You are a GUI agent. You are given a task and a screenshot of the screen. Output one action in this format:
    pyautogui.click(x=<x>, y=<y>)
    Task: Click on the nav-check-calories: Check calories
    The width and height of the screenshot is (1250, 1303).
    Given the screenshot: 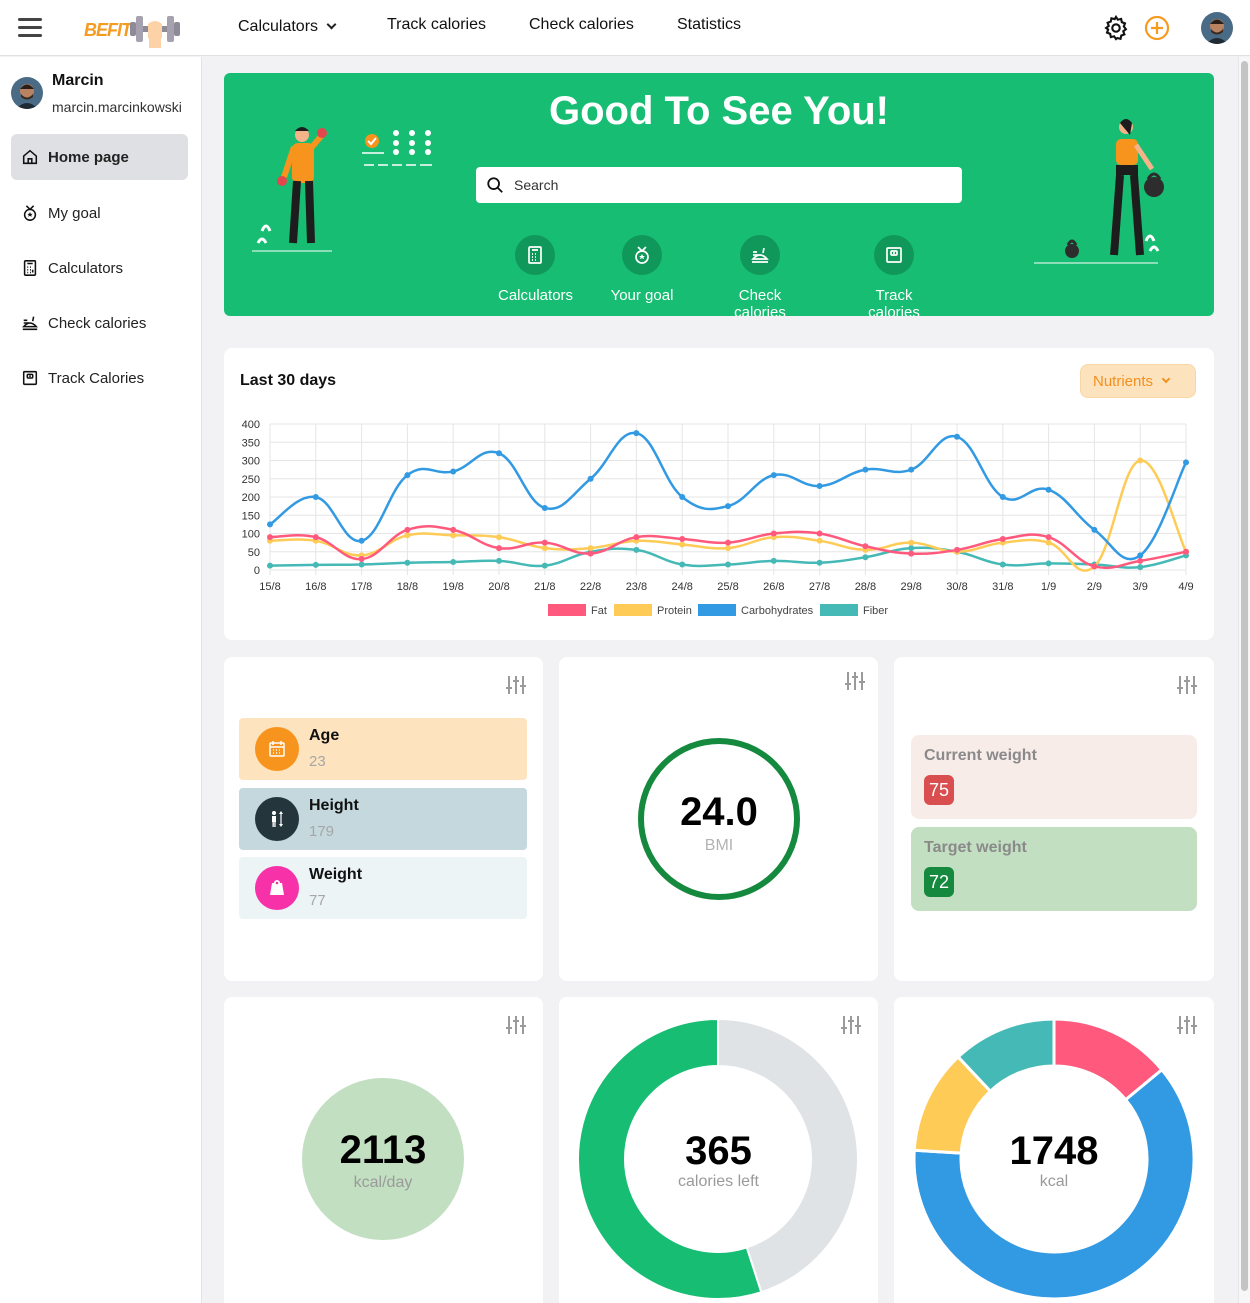 What is the action you would take?
    pyautogui.click(x=581, y=25)
    